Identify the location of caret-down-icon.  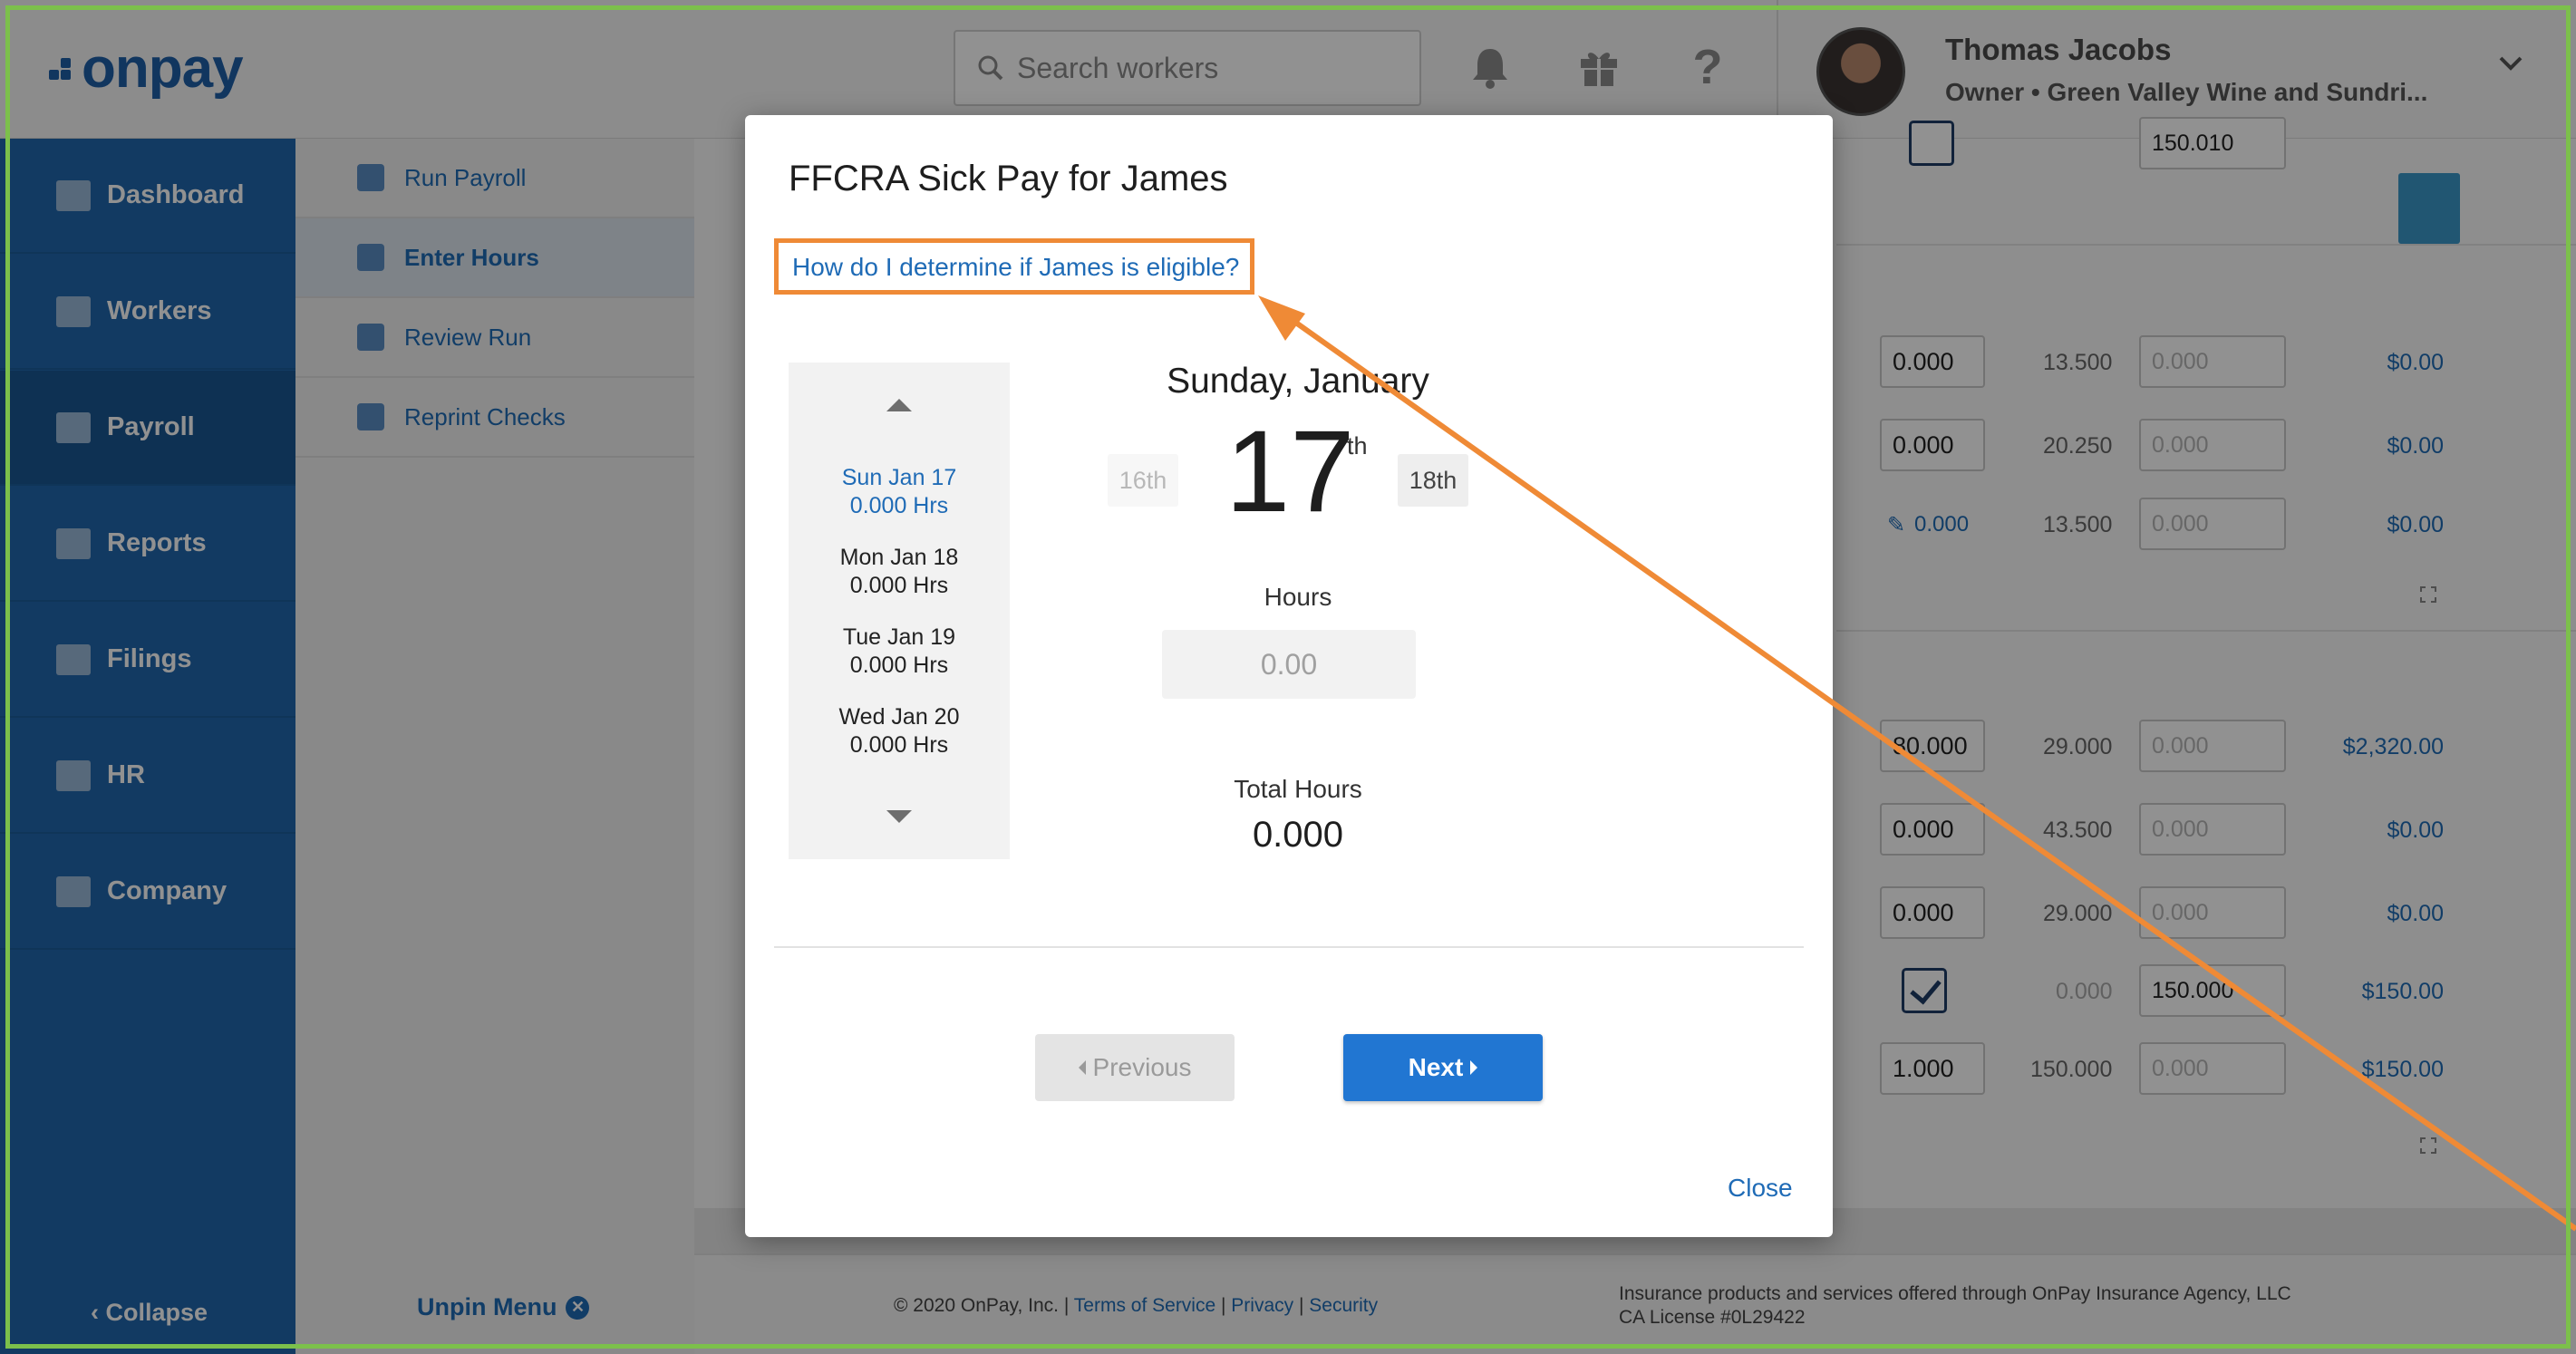
(899, 816).